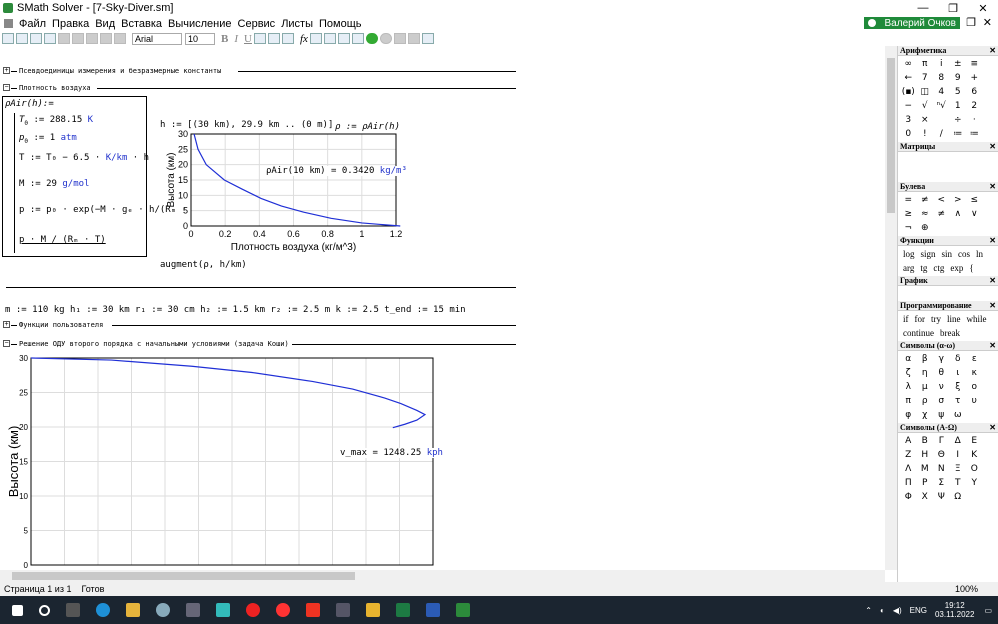  I want to click on greek-lower-key: μ, so click(925, 387).